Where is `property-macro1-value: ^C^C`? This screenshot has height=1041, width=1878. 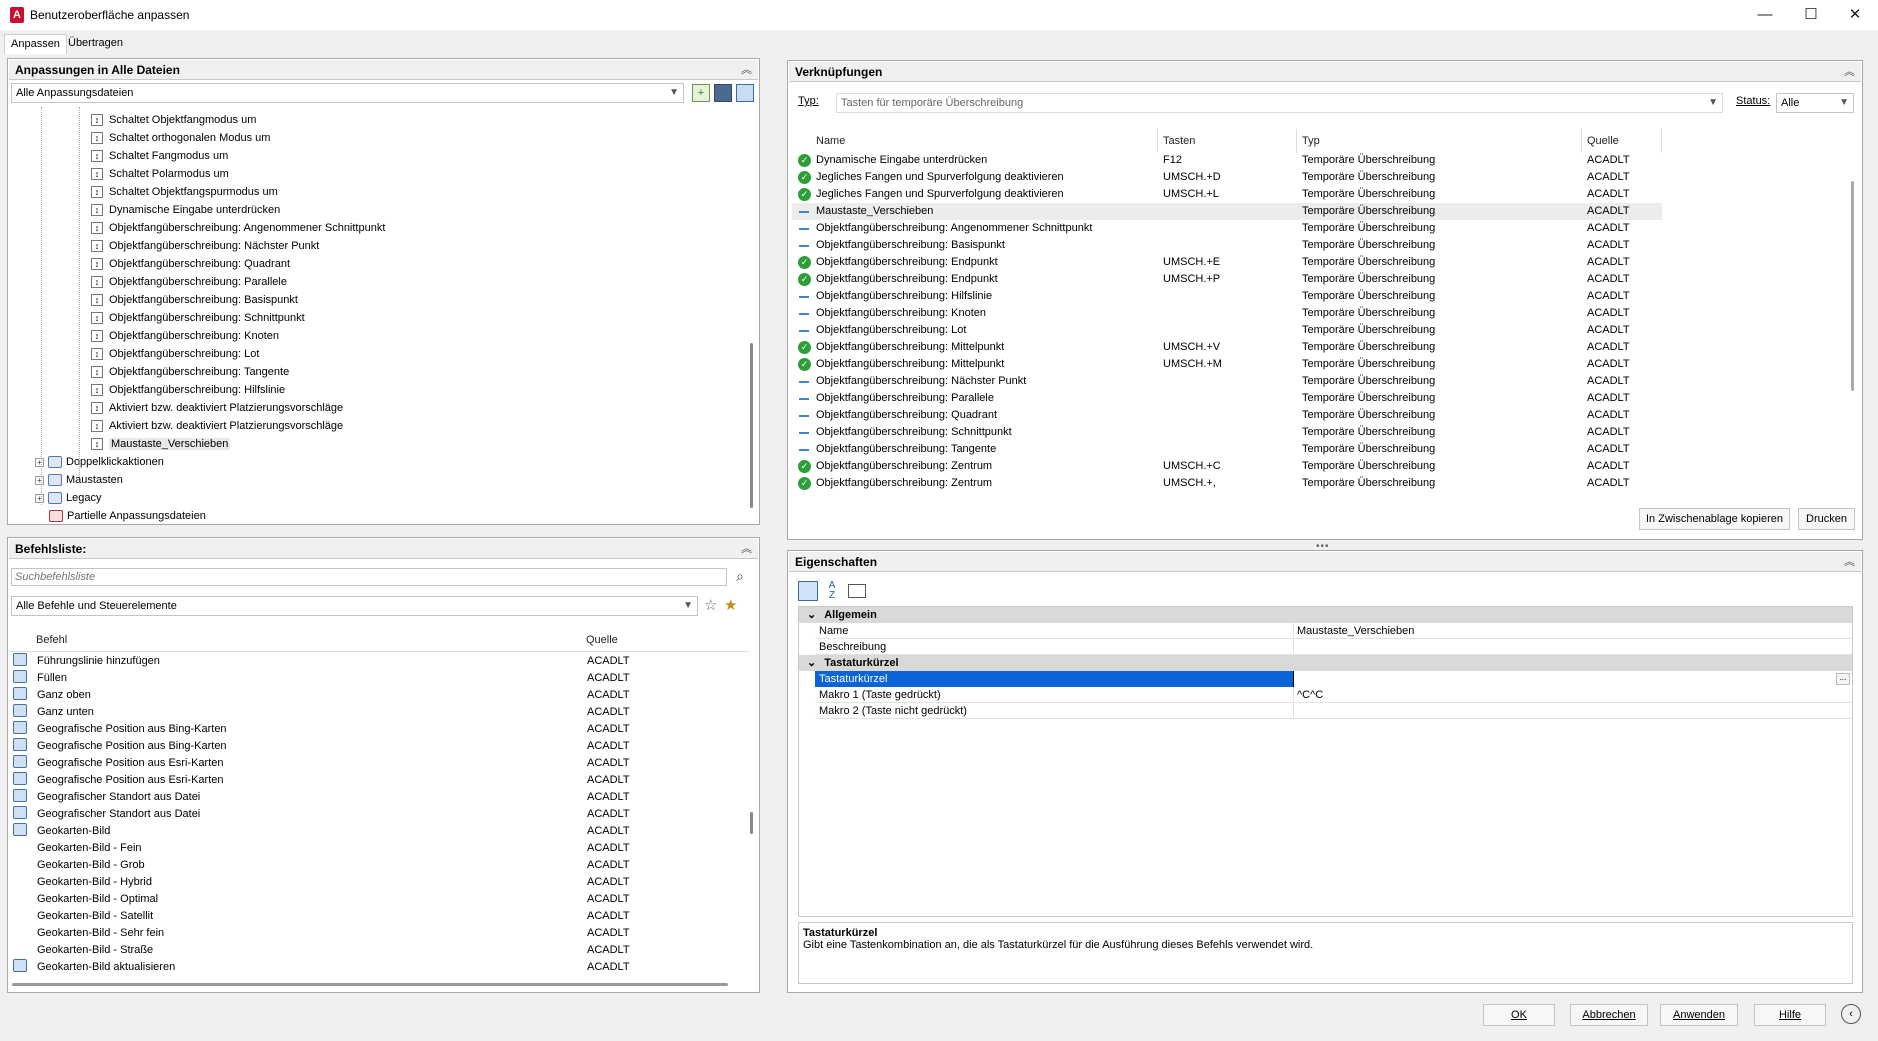 property-macro1-value: ^C^C is located at coordinates (1308, 695).